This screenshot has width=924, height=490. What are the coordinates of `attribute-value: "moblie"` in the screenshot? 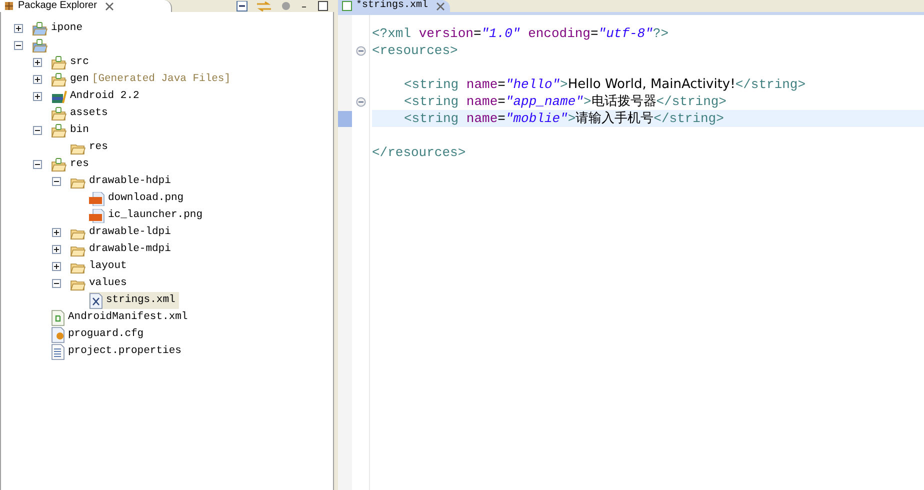 It's located at (536, 119).